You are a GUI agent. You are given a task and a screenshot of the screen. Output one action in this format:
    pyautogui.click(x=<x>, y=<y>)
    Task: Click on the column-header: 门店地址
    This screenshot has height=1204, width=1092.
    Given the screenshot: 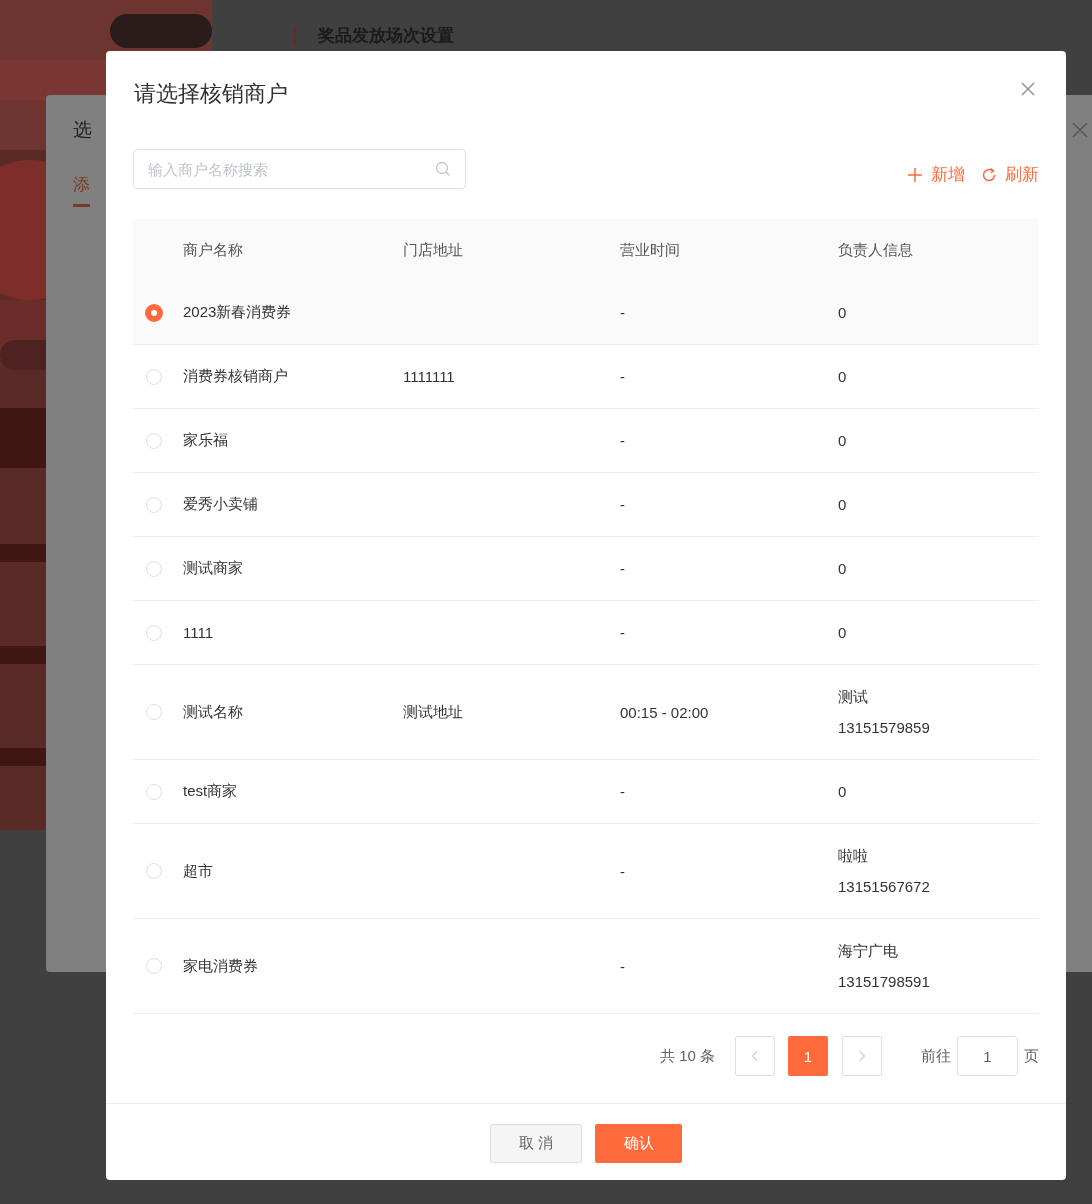 What is the action you would take?
    pyautogui.click(x=433, y=250)
    